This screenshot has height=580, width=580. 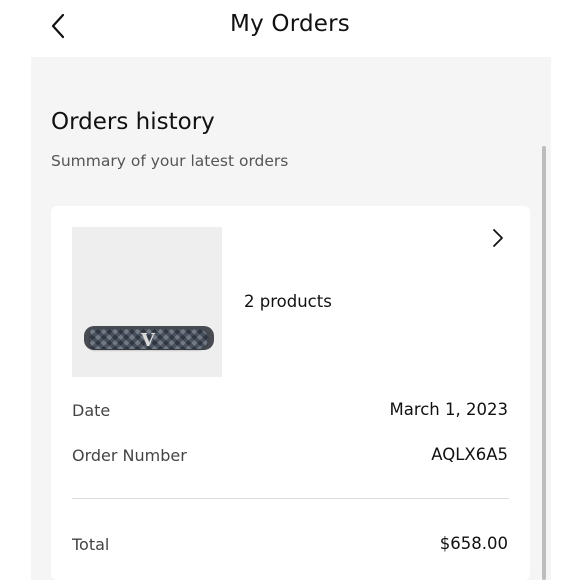 What do you see at coordinates (148, 340) in the screenshot?
I see `belt-buckle-icon: V` at bounding box center [148, 340].